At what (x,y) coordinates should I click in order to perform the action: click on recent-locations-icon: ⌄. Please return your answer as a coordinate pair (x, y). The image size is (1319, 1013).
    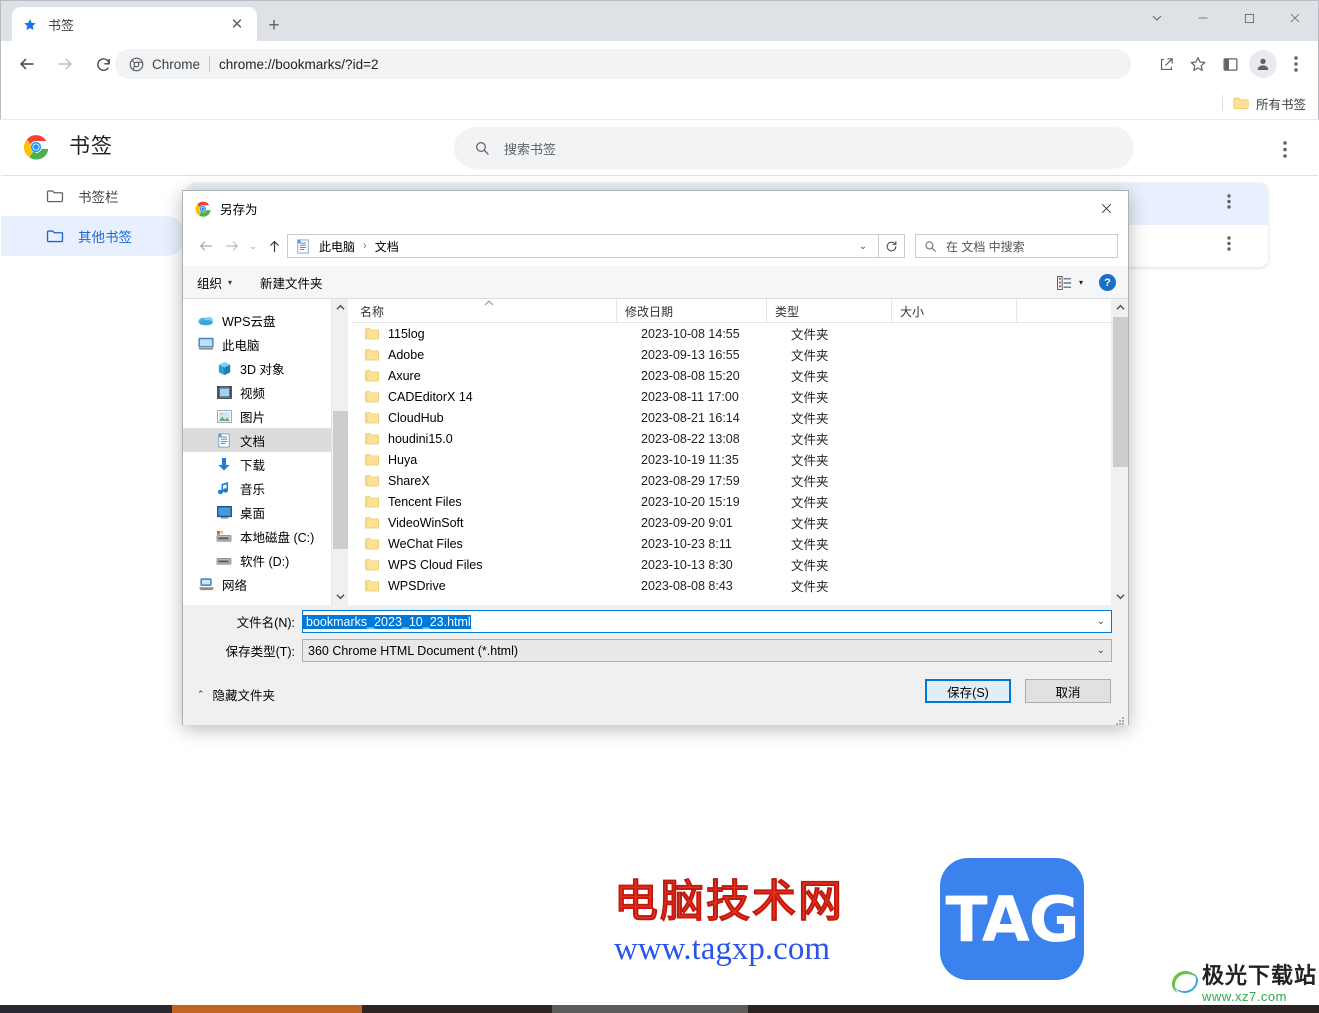
    Looking at the image, I should click on (253, 246).